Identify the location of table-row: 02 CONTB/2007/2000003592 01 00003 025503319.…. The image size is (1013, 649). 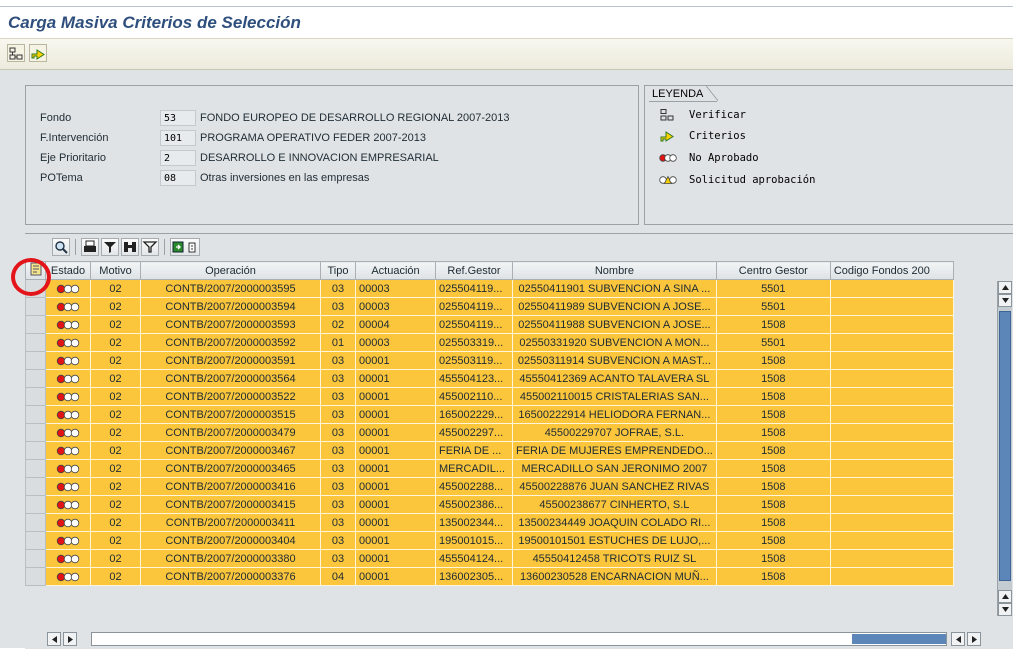
(489, 342).